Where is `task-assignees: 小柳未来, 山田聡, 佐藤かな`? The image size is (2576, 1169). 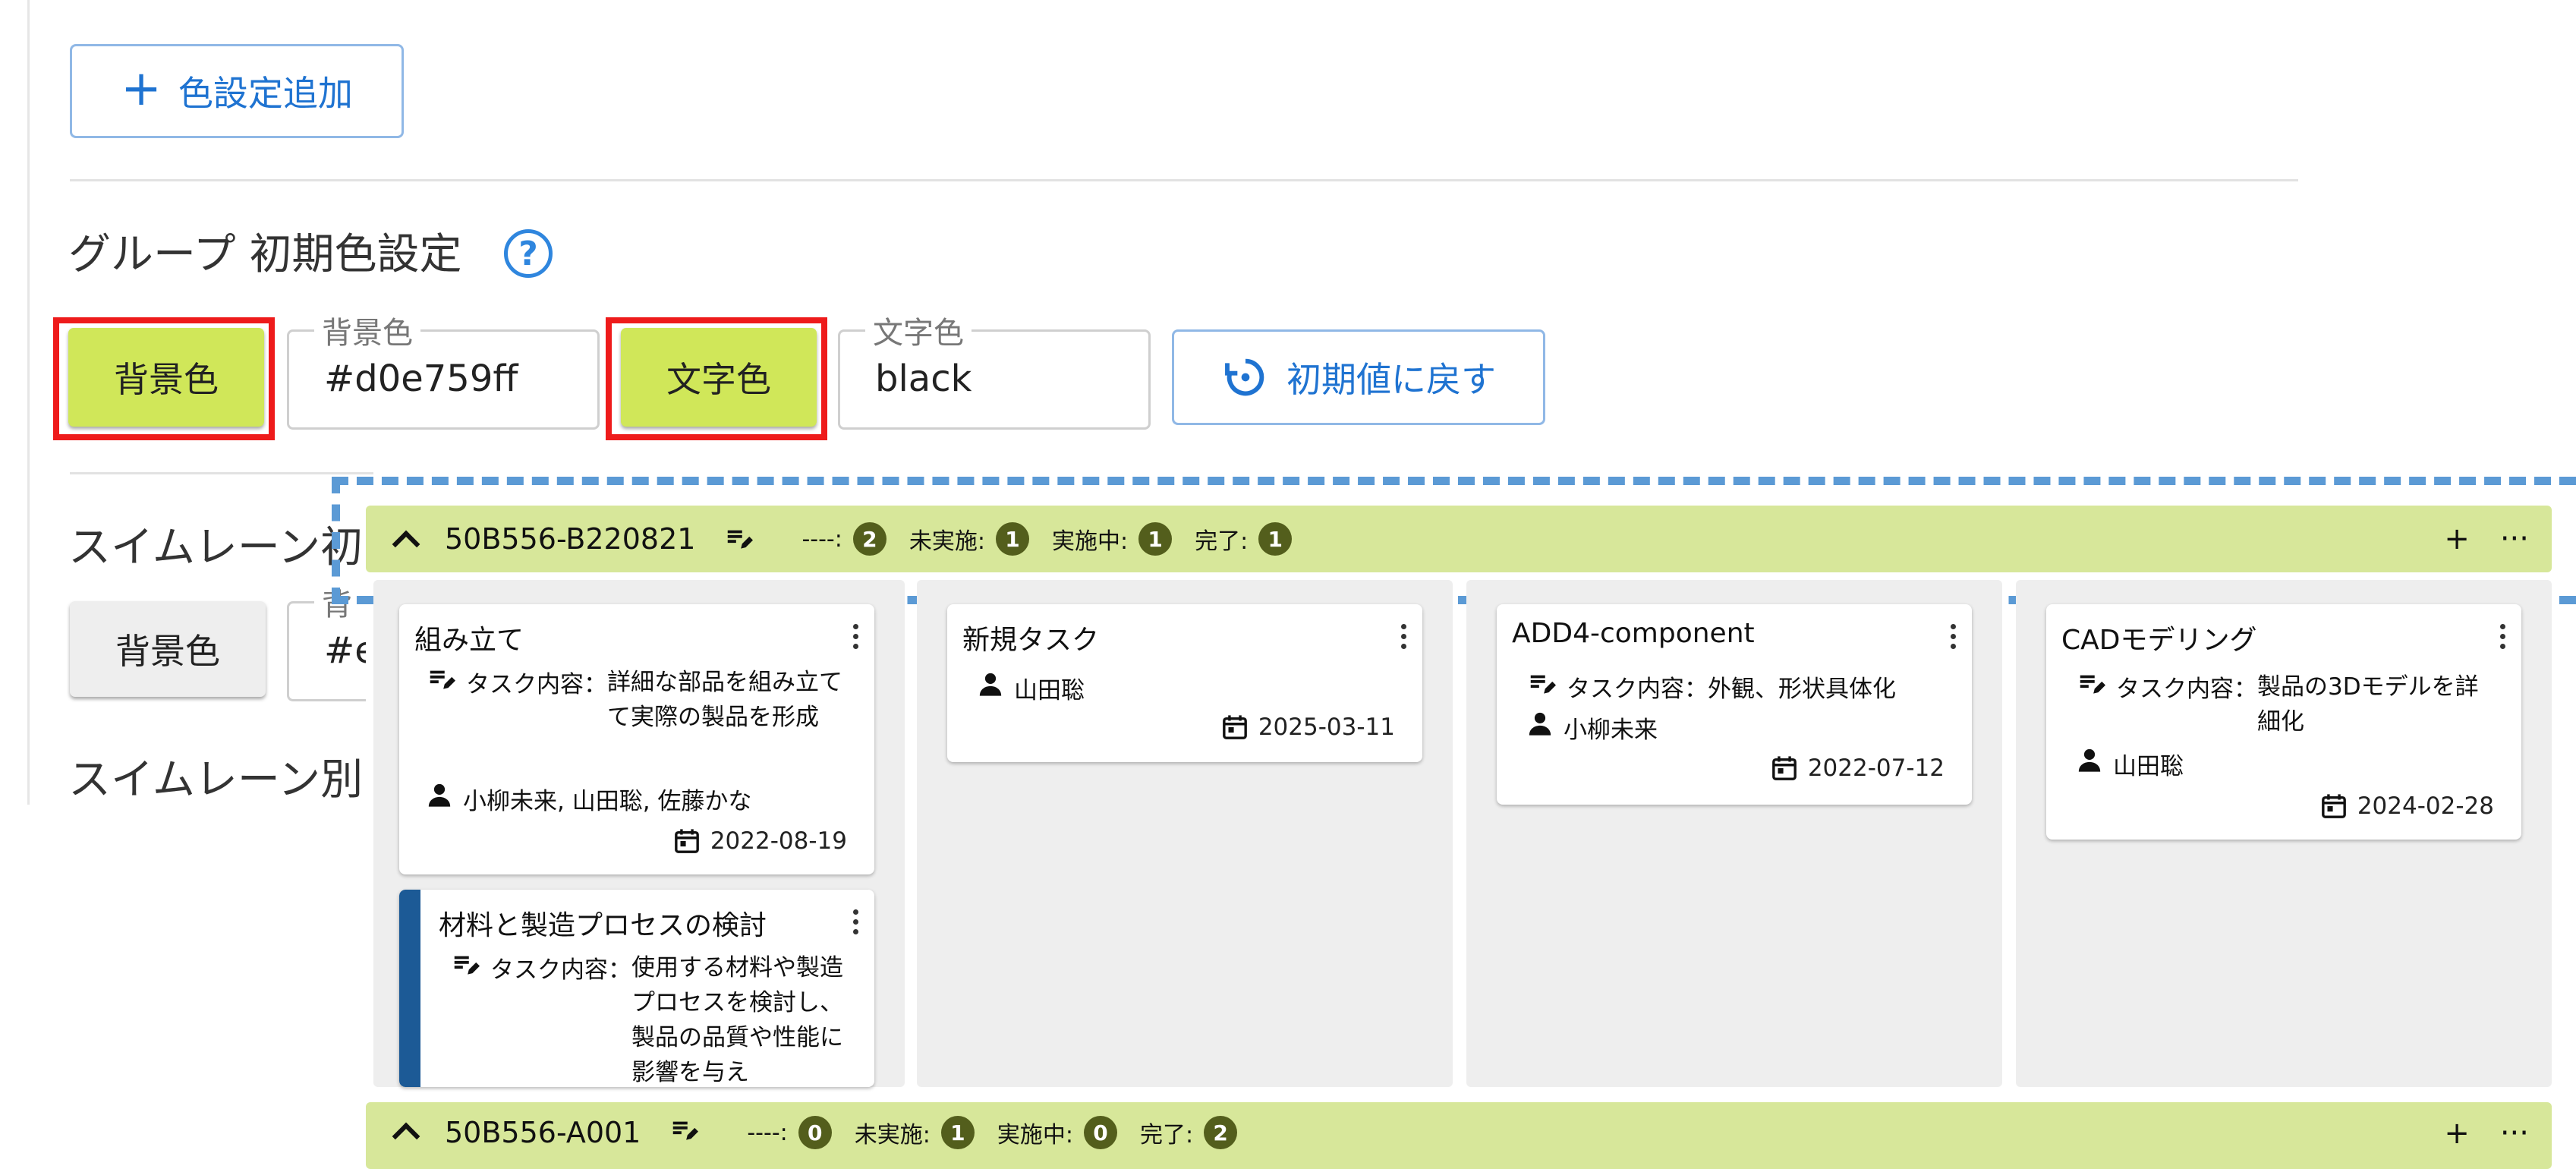 task-assignees: 小柳未来, 山田聡, 佐藤かな is located at coordinates (589, 799).